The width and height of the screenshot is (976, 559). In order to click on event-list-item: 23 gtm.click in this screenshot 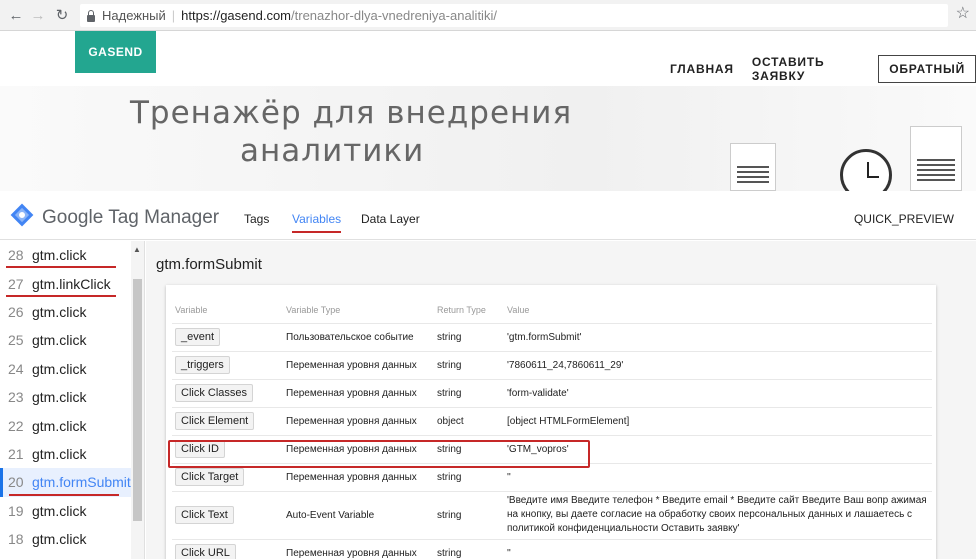, I will do `click(72, 397)`.